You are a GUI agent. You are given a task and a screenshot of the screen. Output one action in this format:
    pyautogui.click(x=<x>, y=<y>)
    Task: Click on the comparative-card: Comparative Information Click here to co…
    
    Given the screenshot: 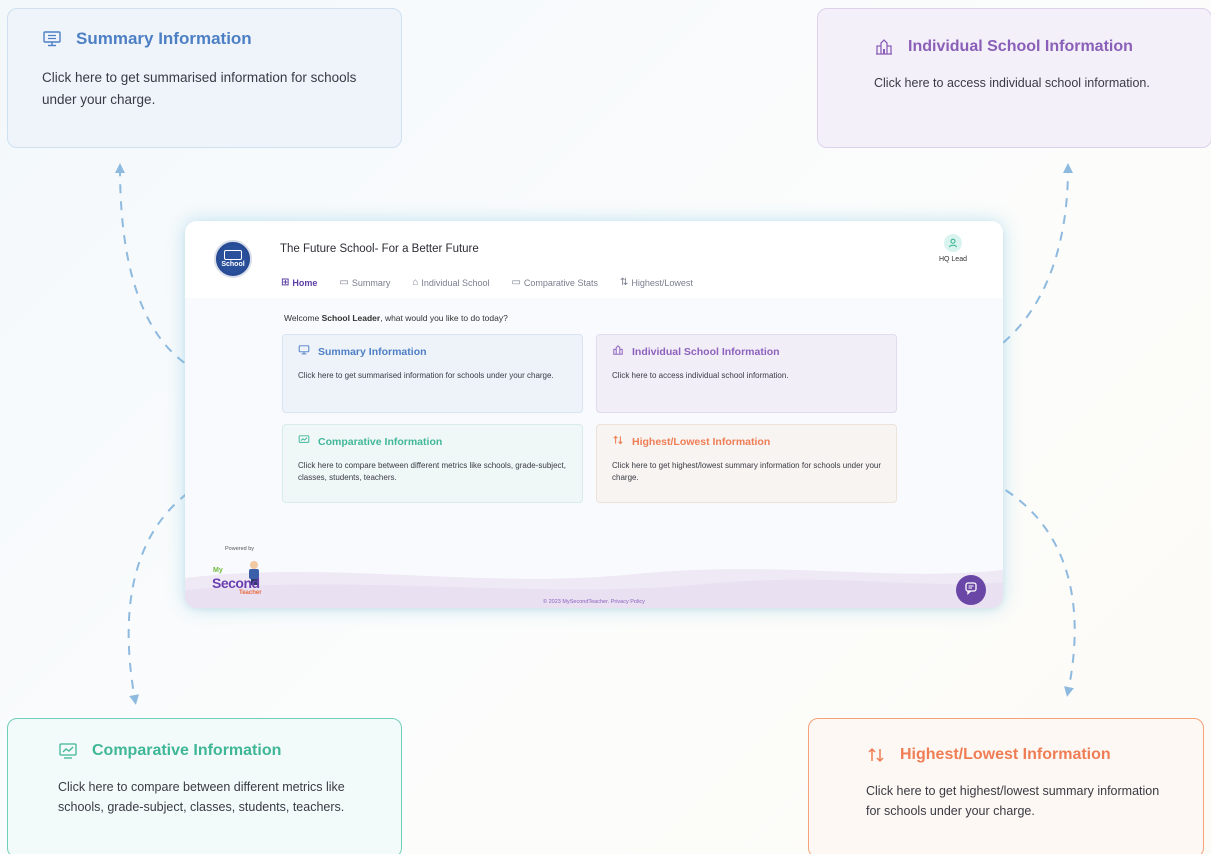 What is the action you would take?
    pyautogui.click(x=432, y=463)
    